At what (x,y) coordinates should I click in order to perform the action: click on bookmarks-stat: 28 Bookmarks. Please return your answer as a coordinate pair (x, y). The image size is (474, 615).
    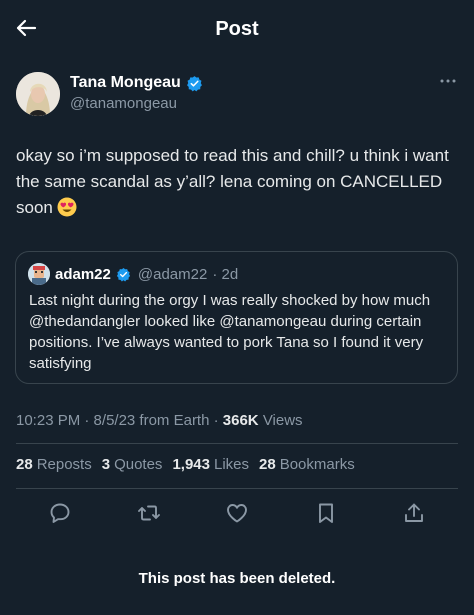
    Looking at the image, I should click on (307, 464).